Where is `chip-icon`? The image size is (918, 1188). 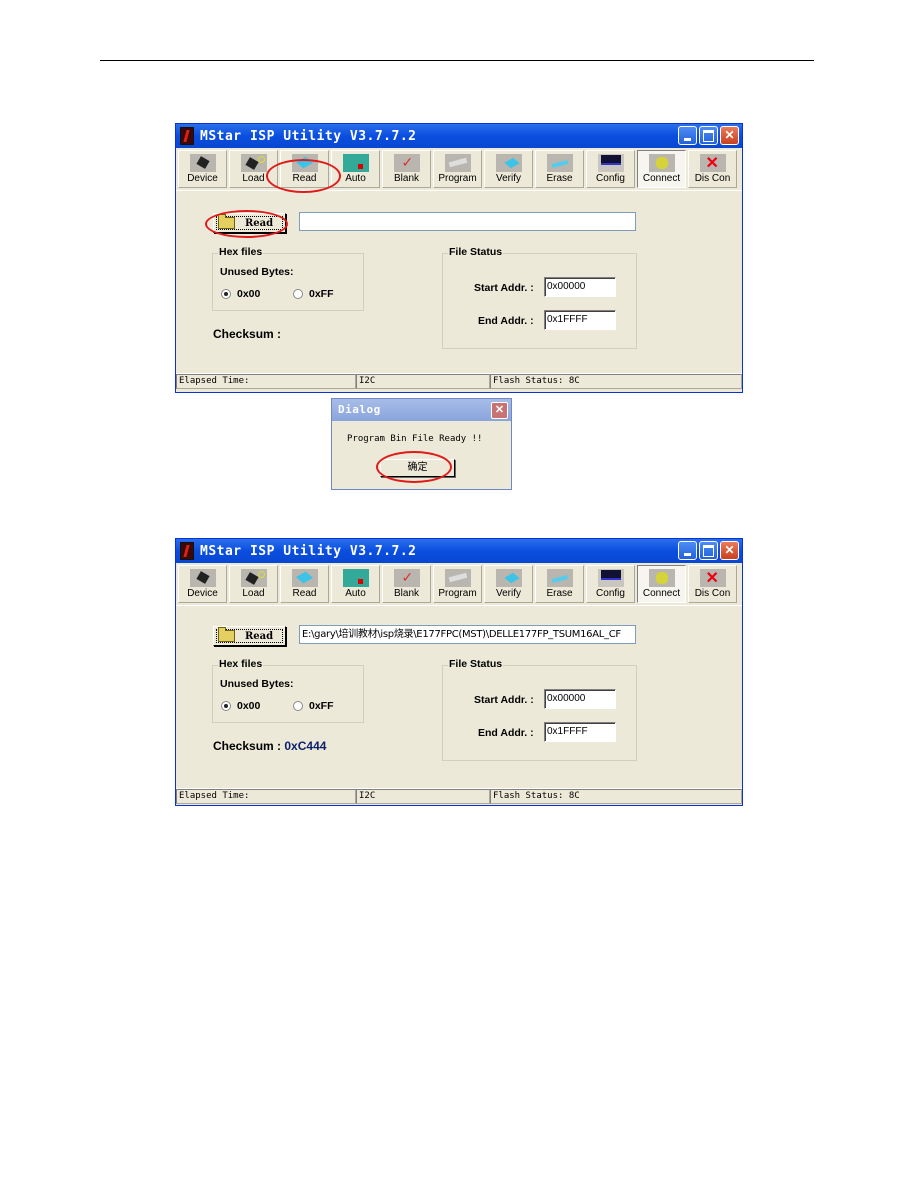
chip-icon is located at coordinates (202, 578).